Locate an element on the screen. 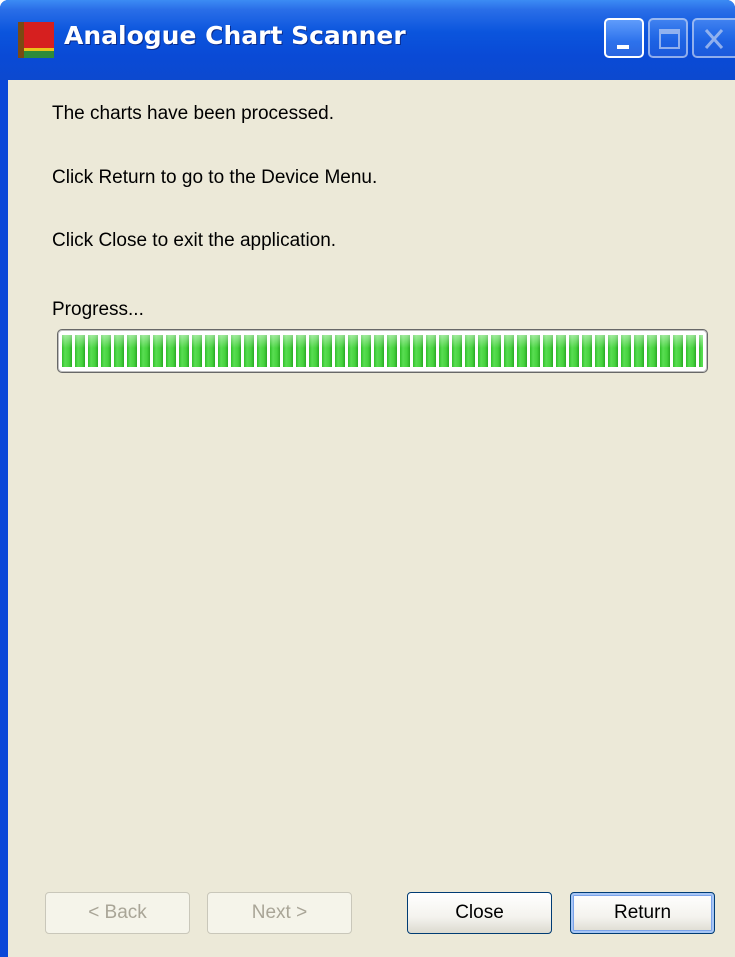 The width and height of the screenshot is (735, 957). maximize-icon is located at coordinates (669, 39).